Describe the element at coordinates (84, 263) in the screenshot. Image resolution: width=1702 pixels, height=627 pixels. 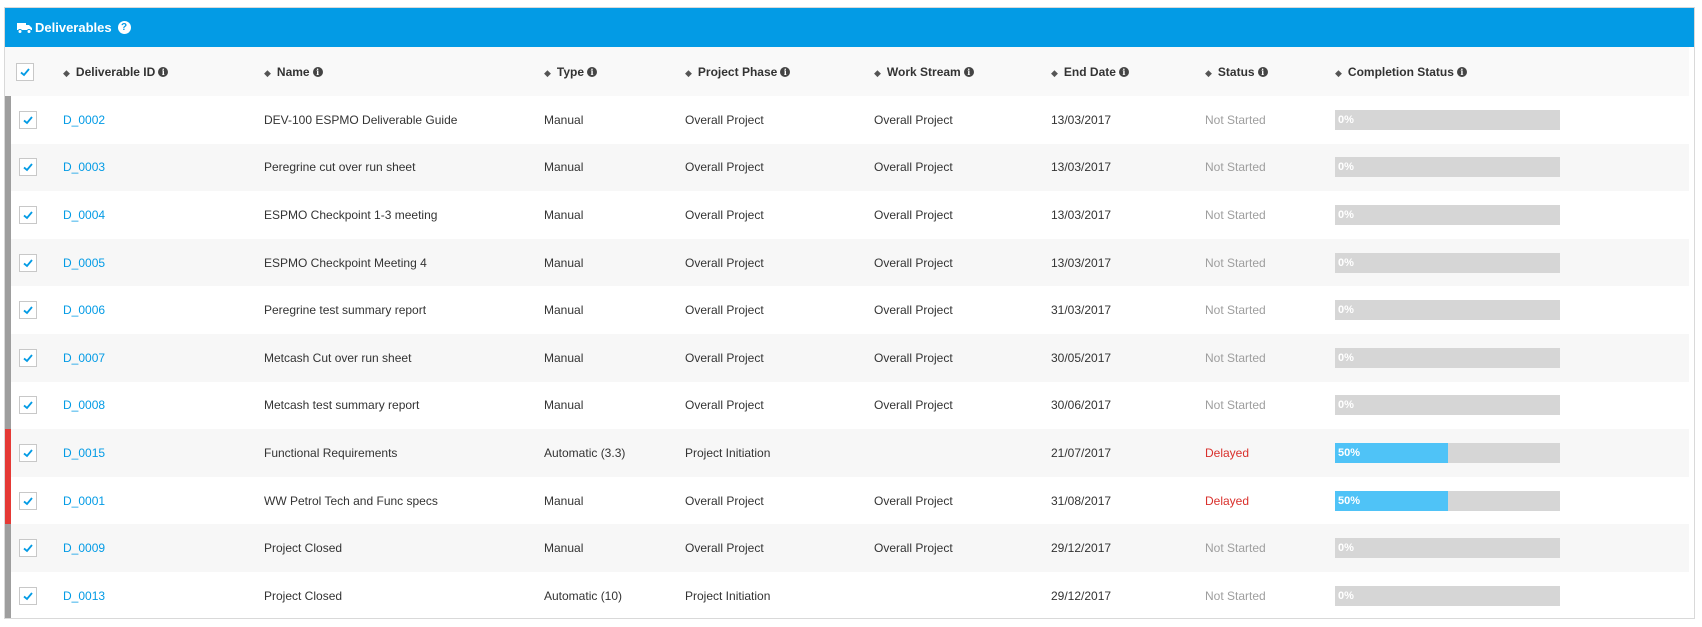
I see `deliverable-id-link: D_0005` at that location.